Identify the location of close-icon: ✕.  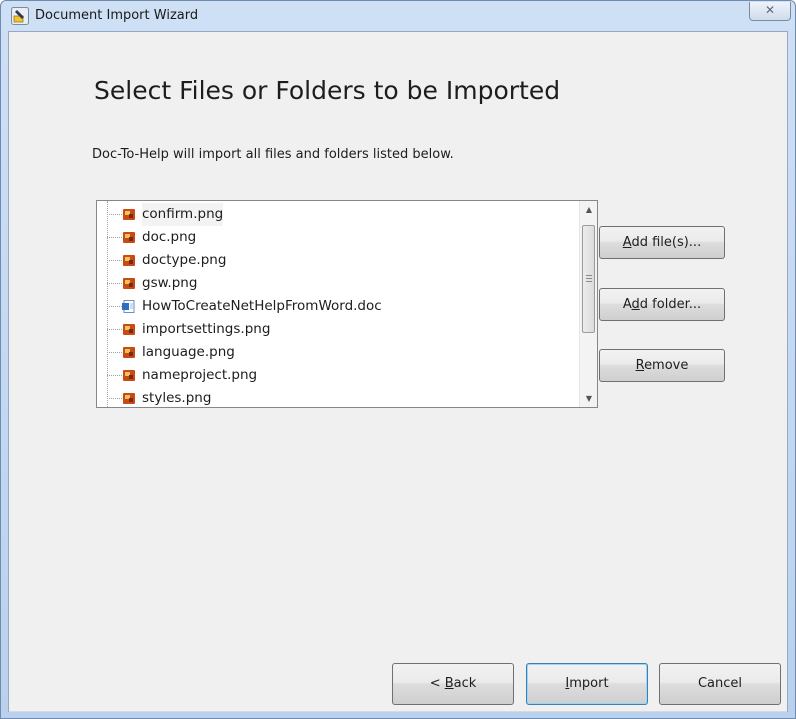
(770, 10).